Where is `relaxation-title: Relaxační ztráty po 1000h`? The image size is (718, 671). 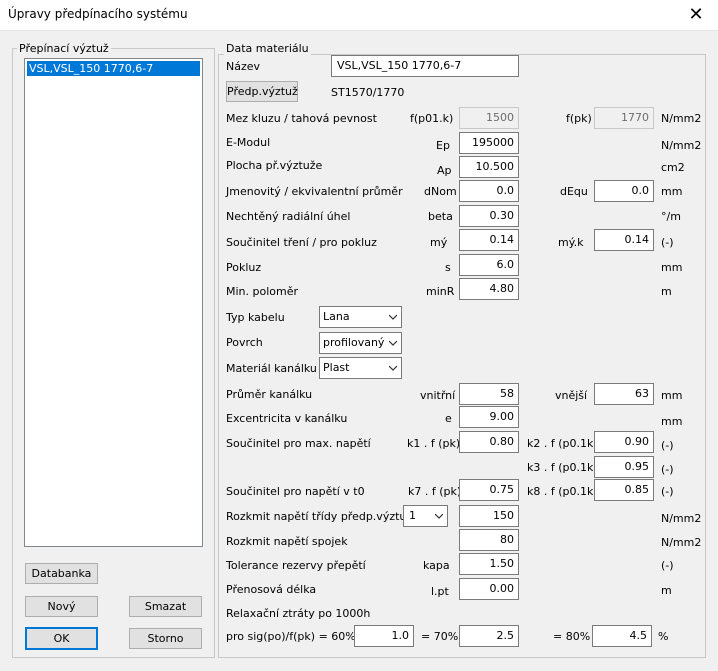 relaxation-title: Relaxační ztráty po 1000h is located at coordinates (298, 613).